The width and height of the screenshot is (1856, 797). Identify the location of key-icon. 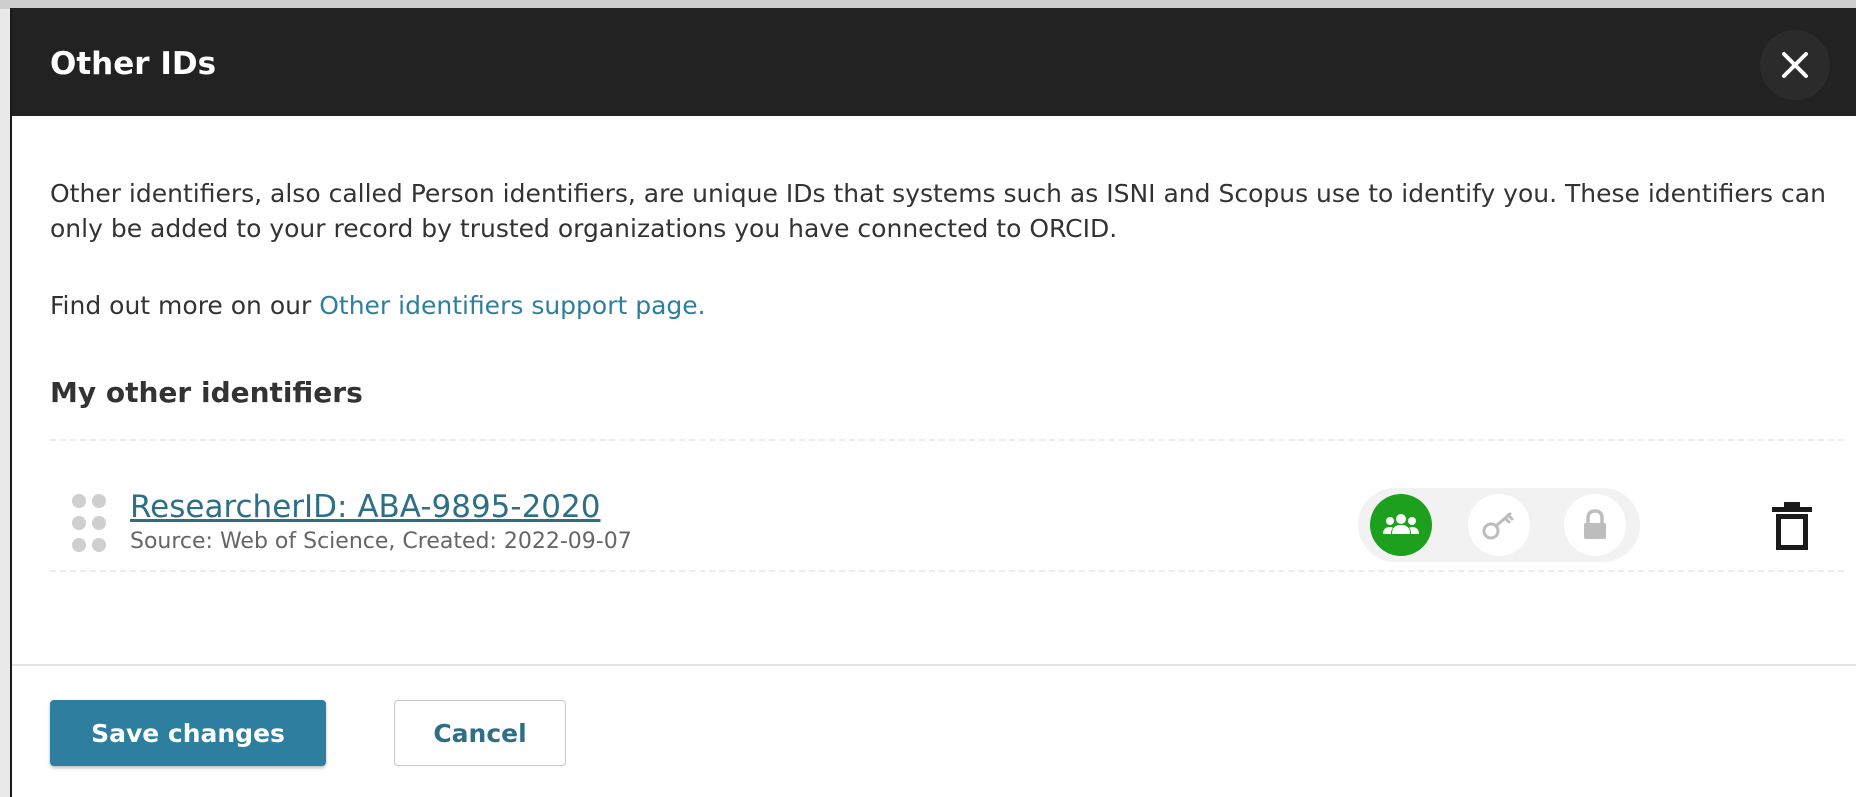
(1498, 526).